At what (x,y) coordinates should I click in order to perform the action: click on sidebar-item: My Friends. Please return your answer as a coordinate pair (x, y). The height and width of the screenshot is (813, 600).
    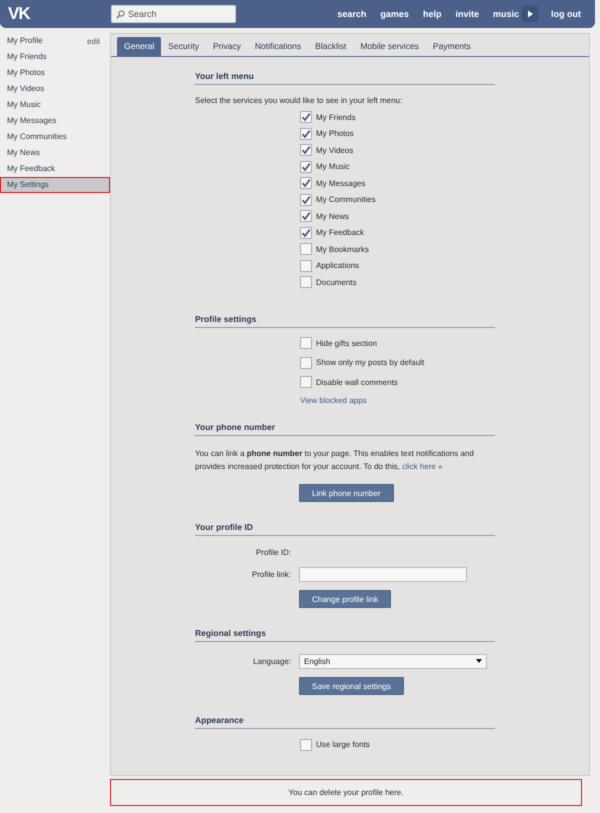
    Looking at the image, I should click on (55, 57).